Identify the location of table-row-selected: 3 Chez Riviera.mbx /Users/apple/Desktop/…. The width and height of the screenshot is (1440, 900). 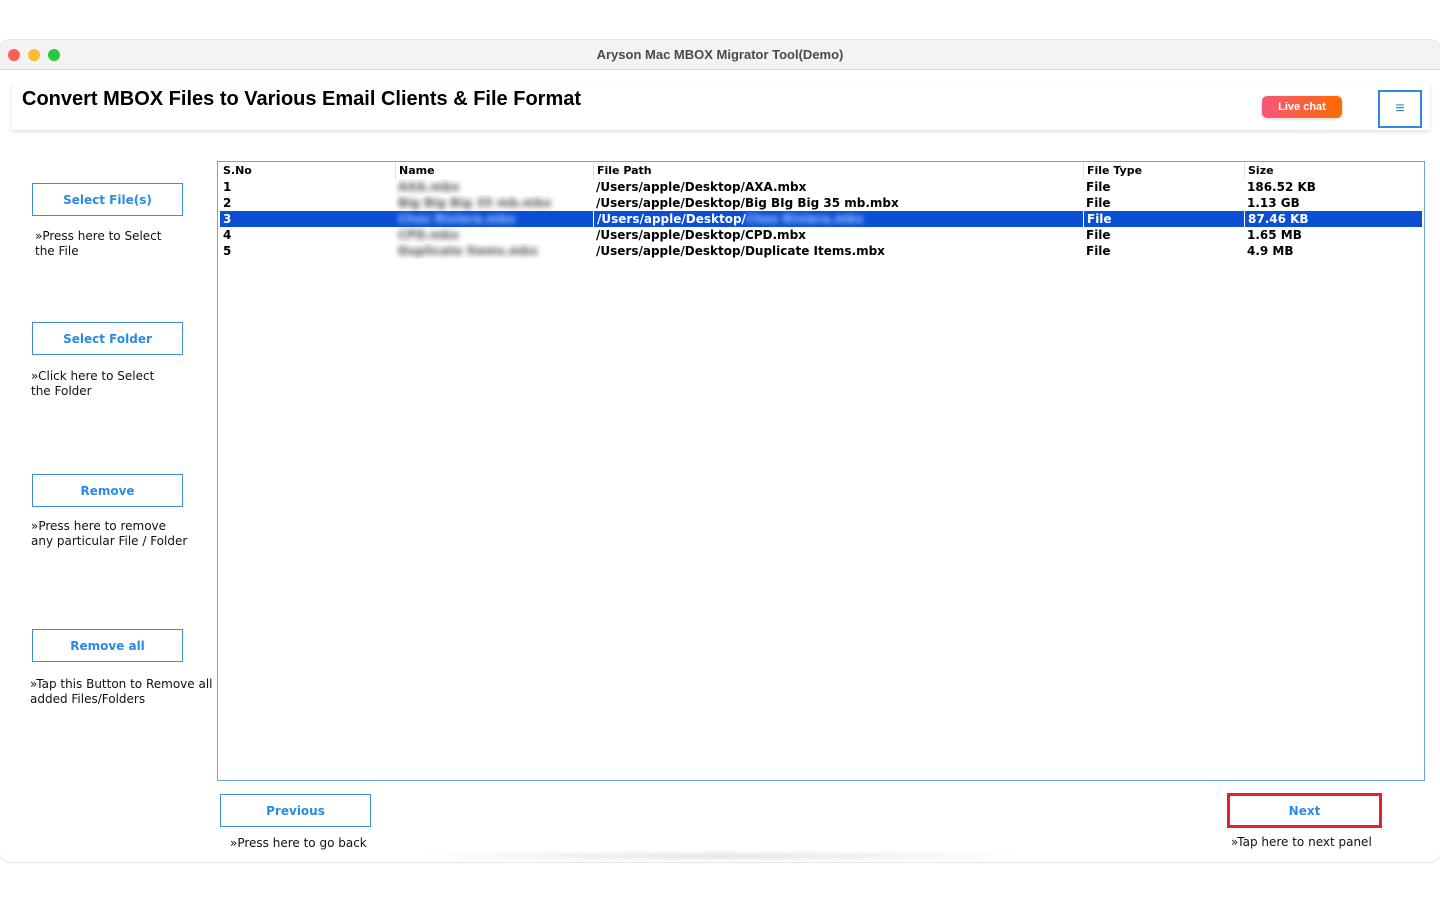
(821, 219).